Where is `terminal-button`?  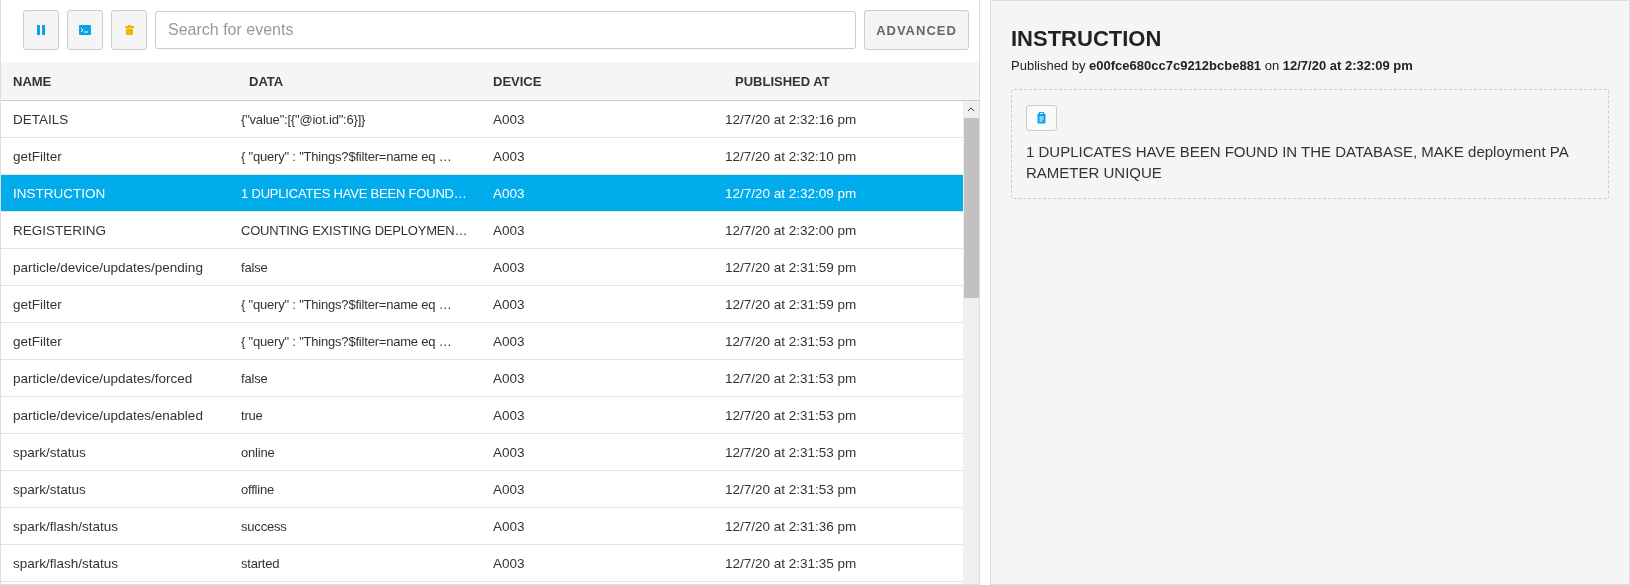 terminal-button is located at coordinates (85, 30).